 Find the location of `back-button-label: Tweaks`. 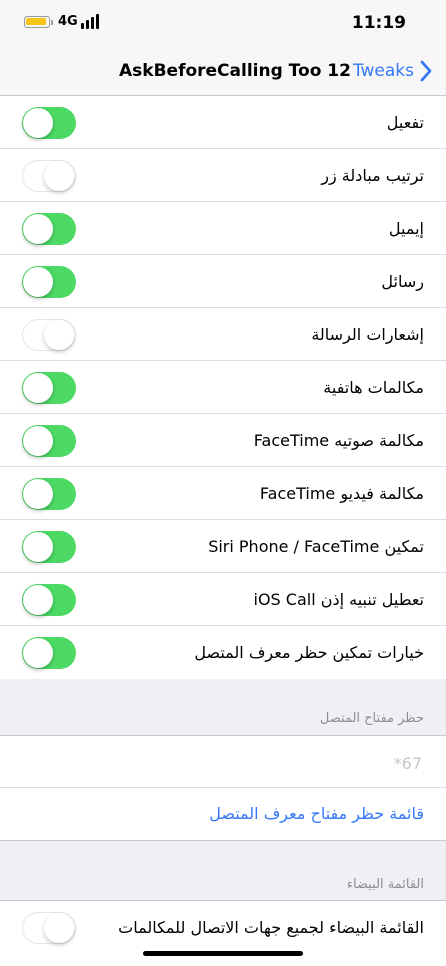

back-button-label: Tweaks is located at coordinates (383, 71).